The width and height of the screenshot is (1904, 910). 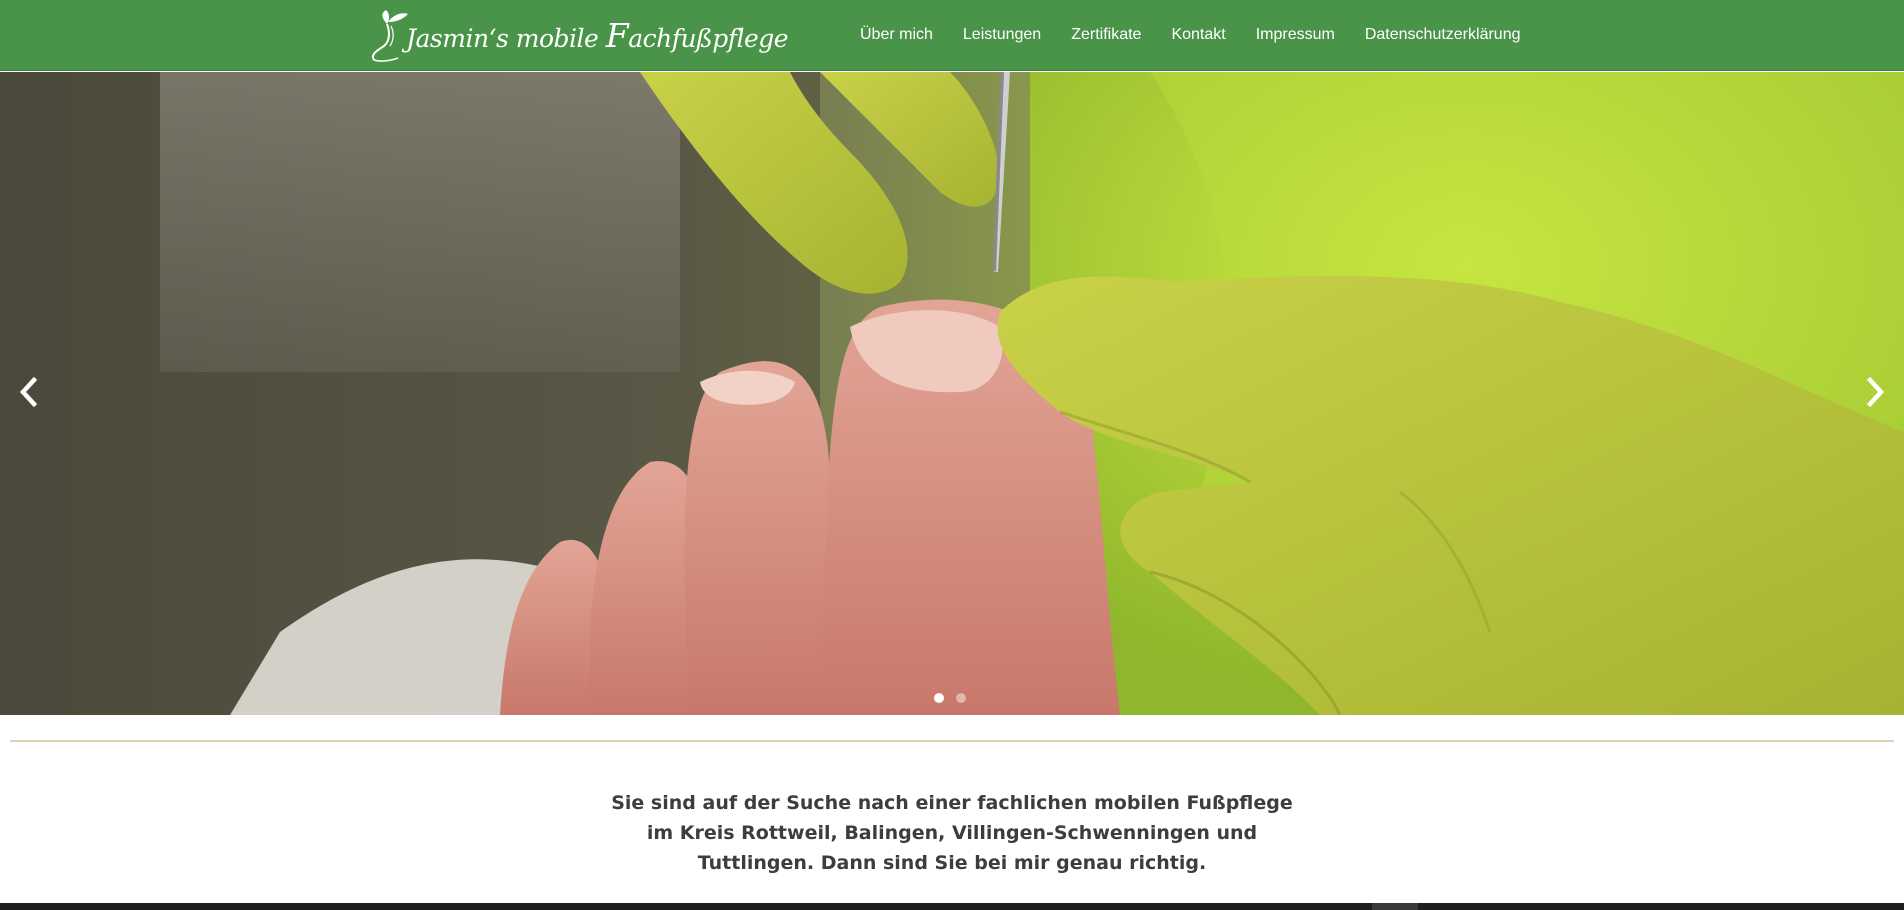 I want to click on scroll-to-top-button, so click(x=1395, y=906).